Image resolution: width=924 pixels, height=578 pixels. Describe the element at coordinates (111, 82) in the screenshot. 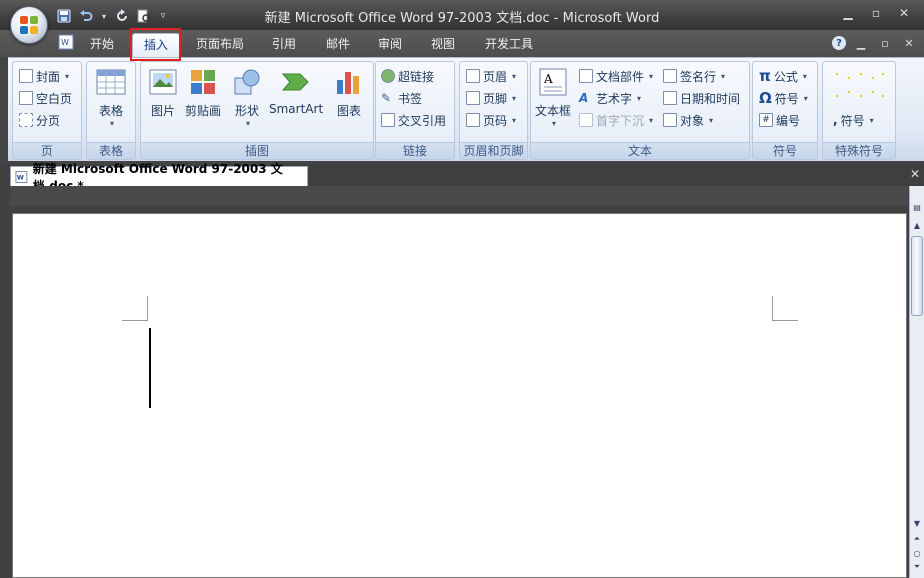

I see `table-icon` at that location.